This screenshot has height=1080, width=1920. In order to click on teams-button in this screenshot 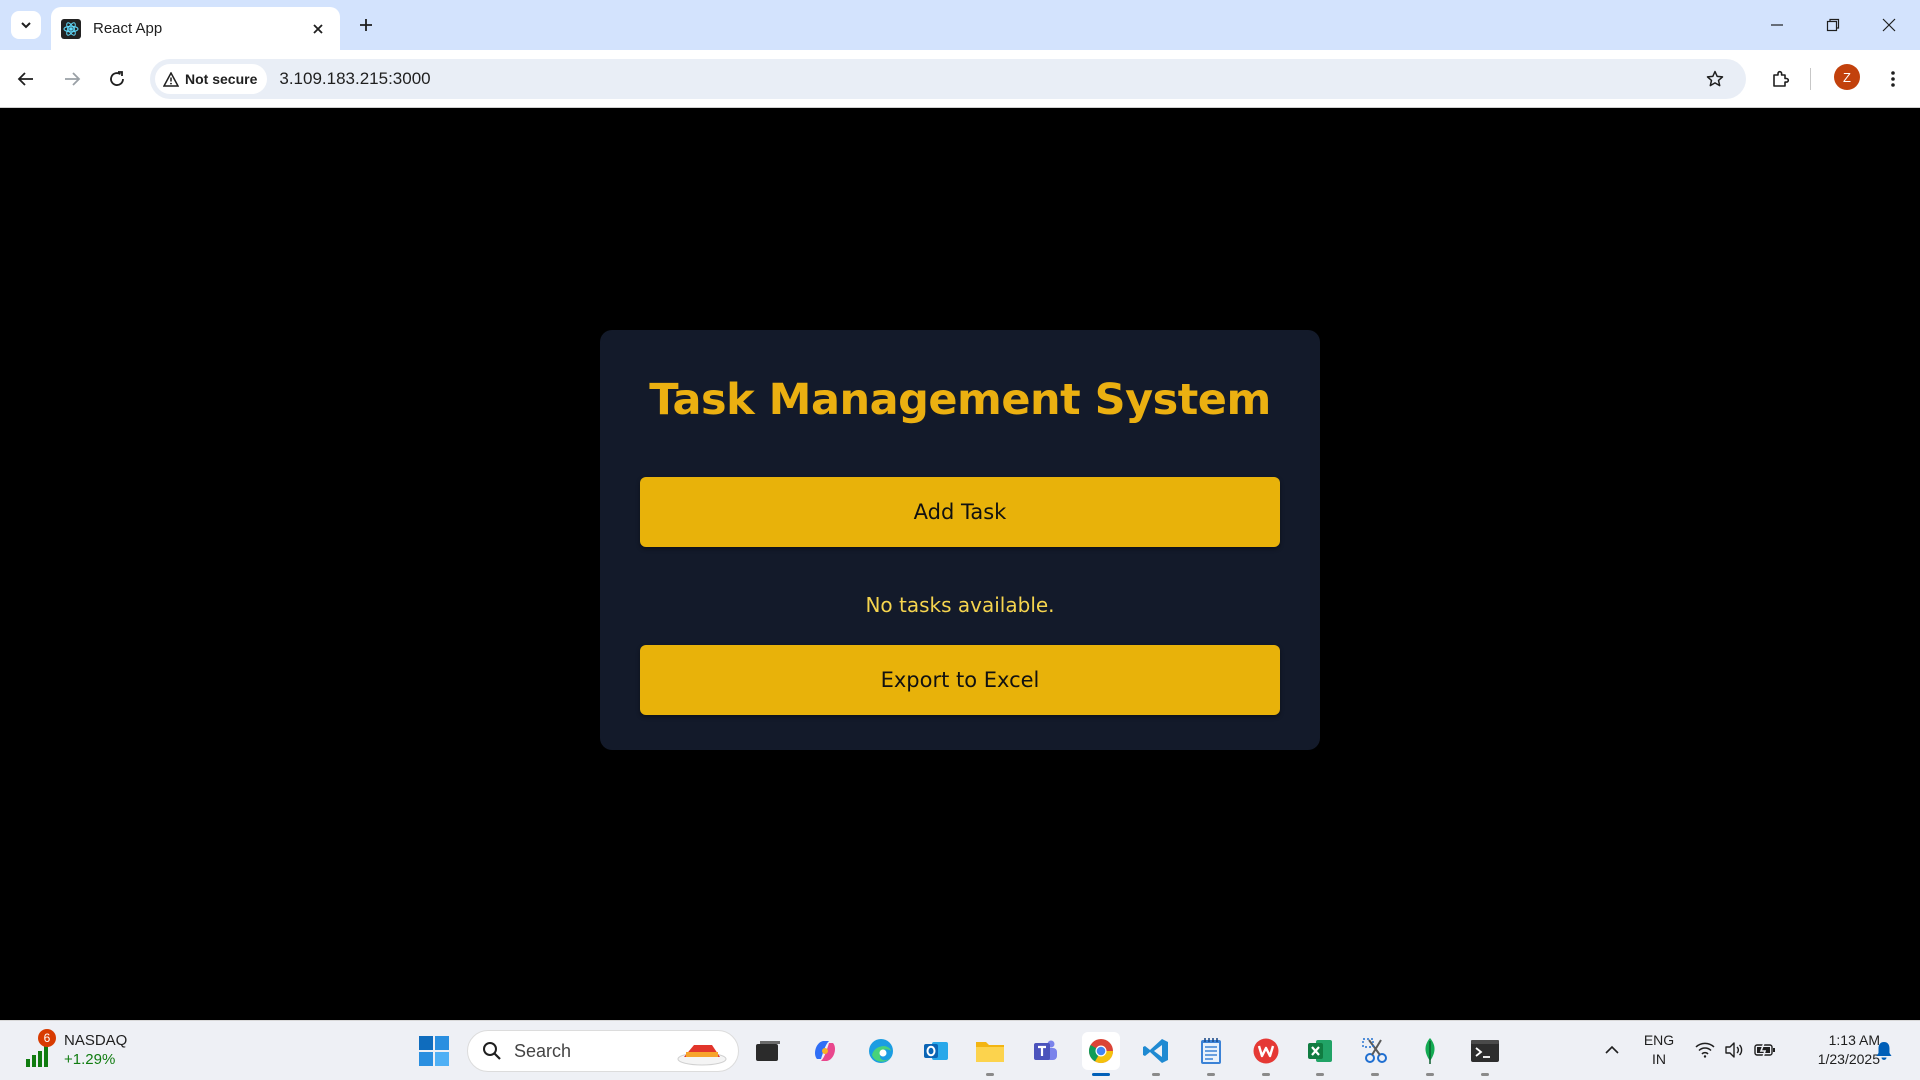, I will do `click(1045, 1051)`.